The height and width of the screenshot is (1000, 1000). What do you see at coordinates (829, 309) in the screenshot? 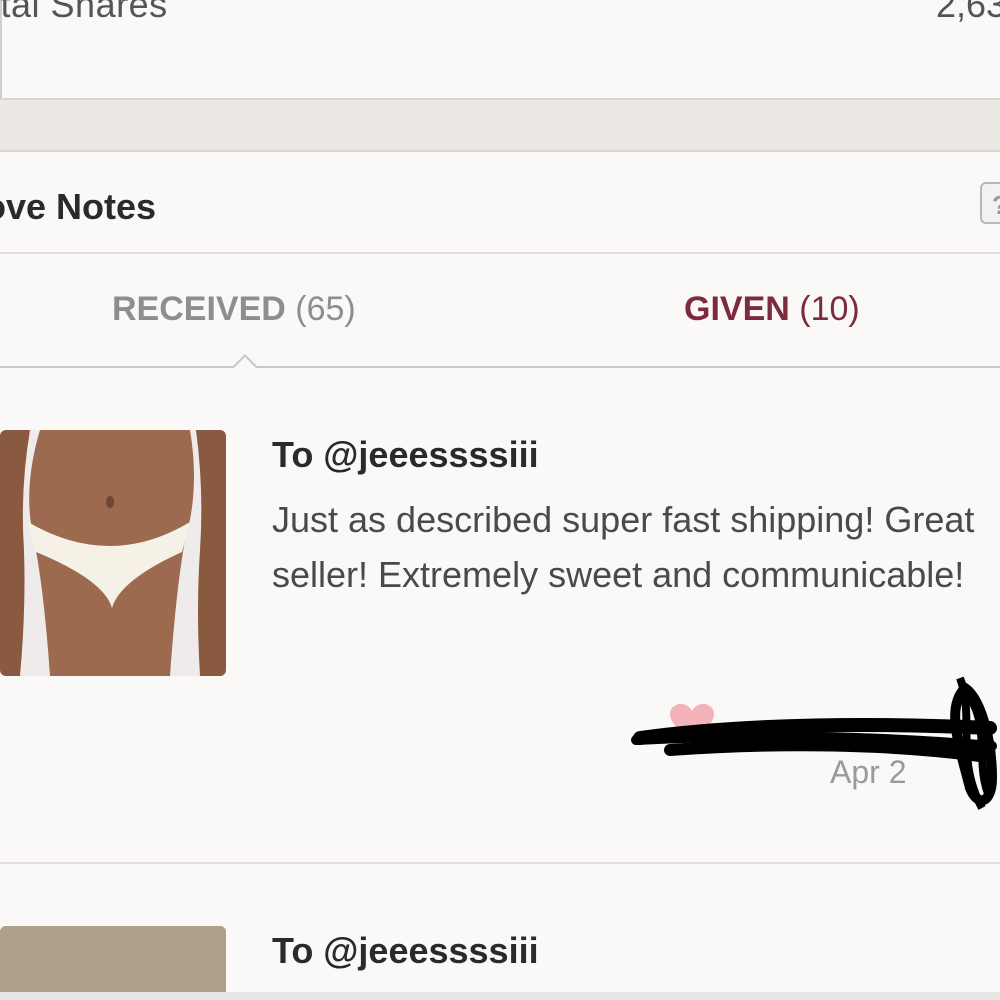
I see `tab-given-count: (10)` at bounding box center [829, 309].